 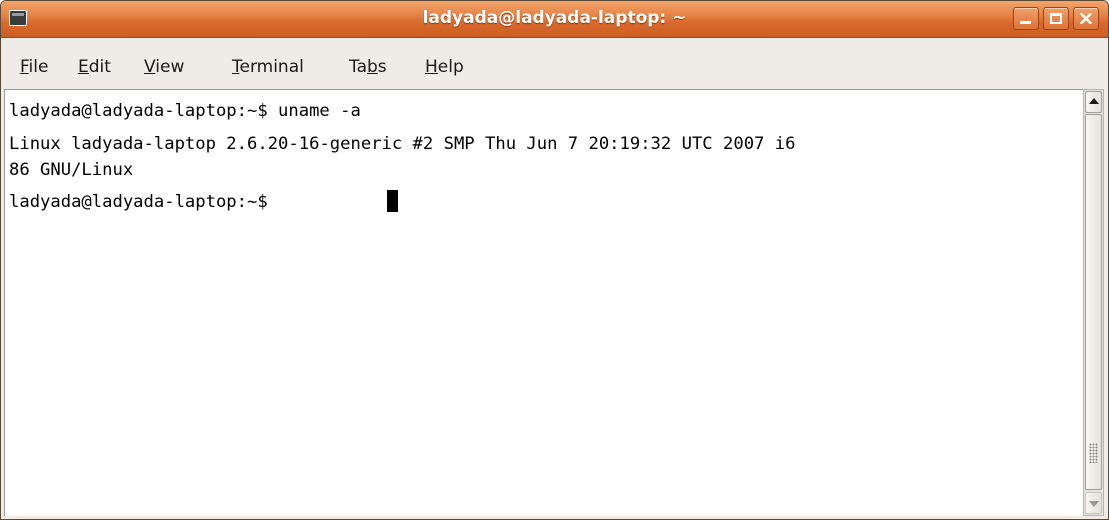 I want to click on scrollbar-thumb, so click(x=1093, y=302).